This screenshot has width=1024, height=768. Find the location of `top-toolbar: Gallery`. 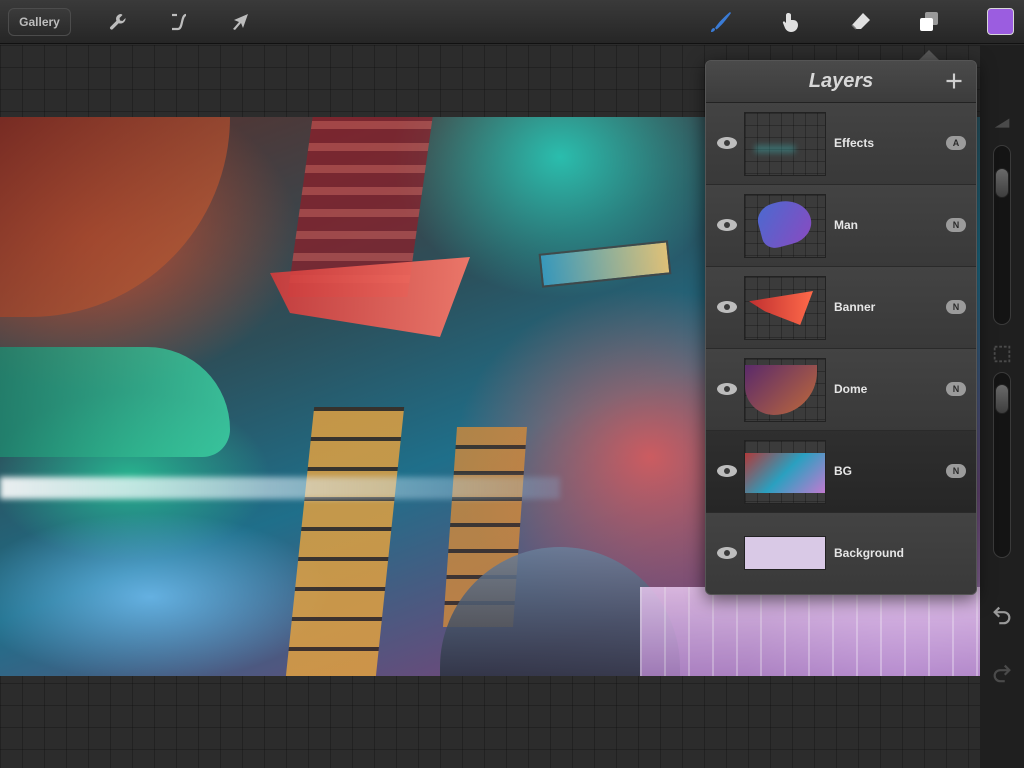

top-toolbar: Gallery is located at coordinates (512, 22).